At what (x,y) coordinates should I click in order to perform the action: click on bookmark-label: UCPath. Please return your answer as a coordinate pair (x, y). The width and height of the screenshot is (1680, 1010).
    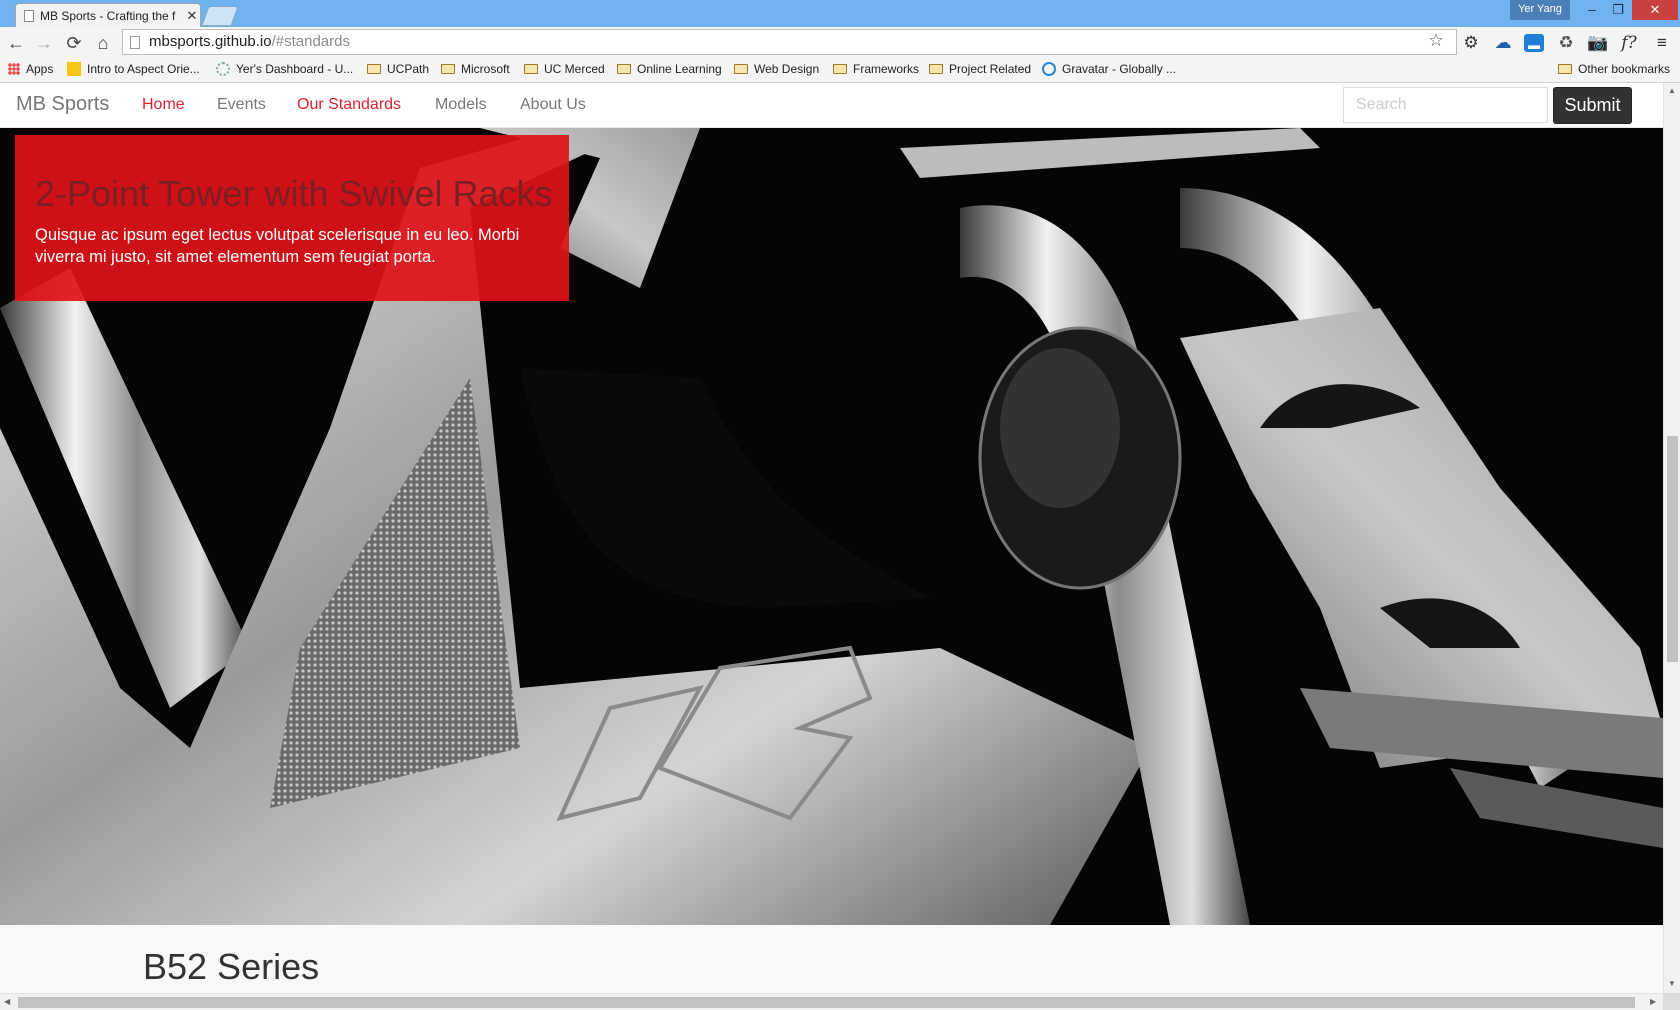
    Looking at the image, I should click on (408, 69).